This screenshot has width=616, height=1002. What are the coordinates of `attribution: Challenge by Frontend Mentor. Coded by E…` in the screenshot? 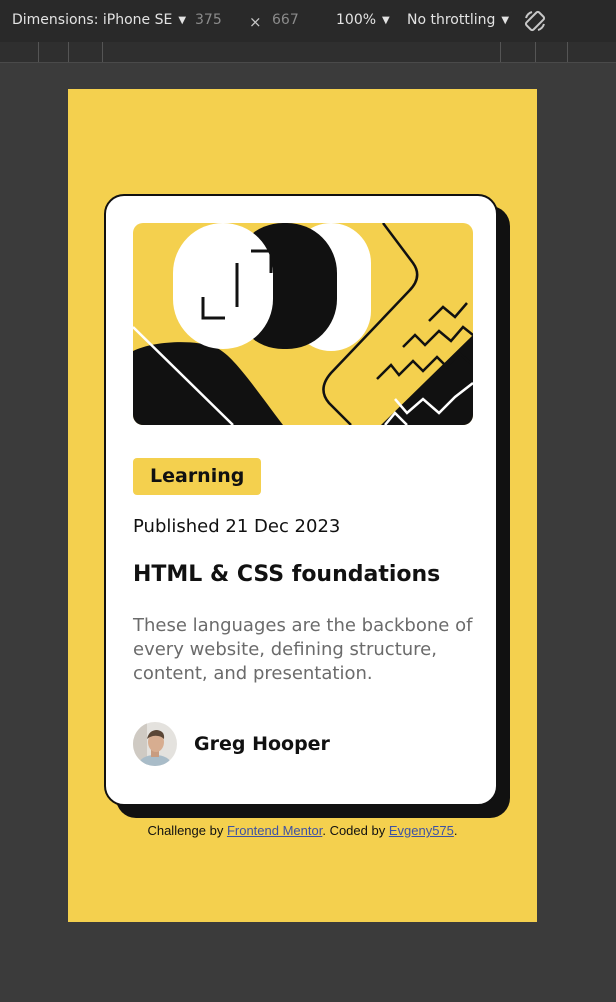 It's located at (302, 830).